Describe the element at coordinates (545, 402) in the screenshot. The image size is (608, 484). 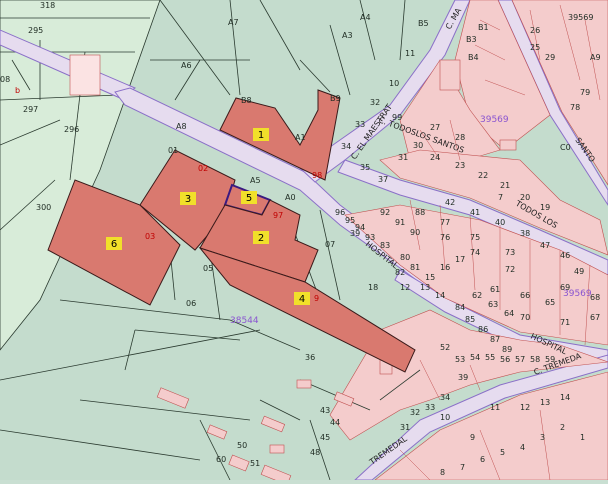
I see `parcel-13b: 13` at that location.